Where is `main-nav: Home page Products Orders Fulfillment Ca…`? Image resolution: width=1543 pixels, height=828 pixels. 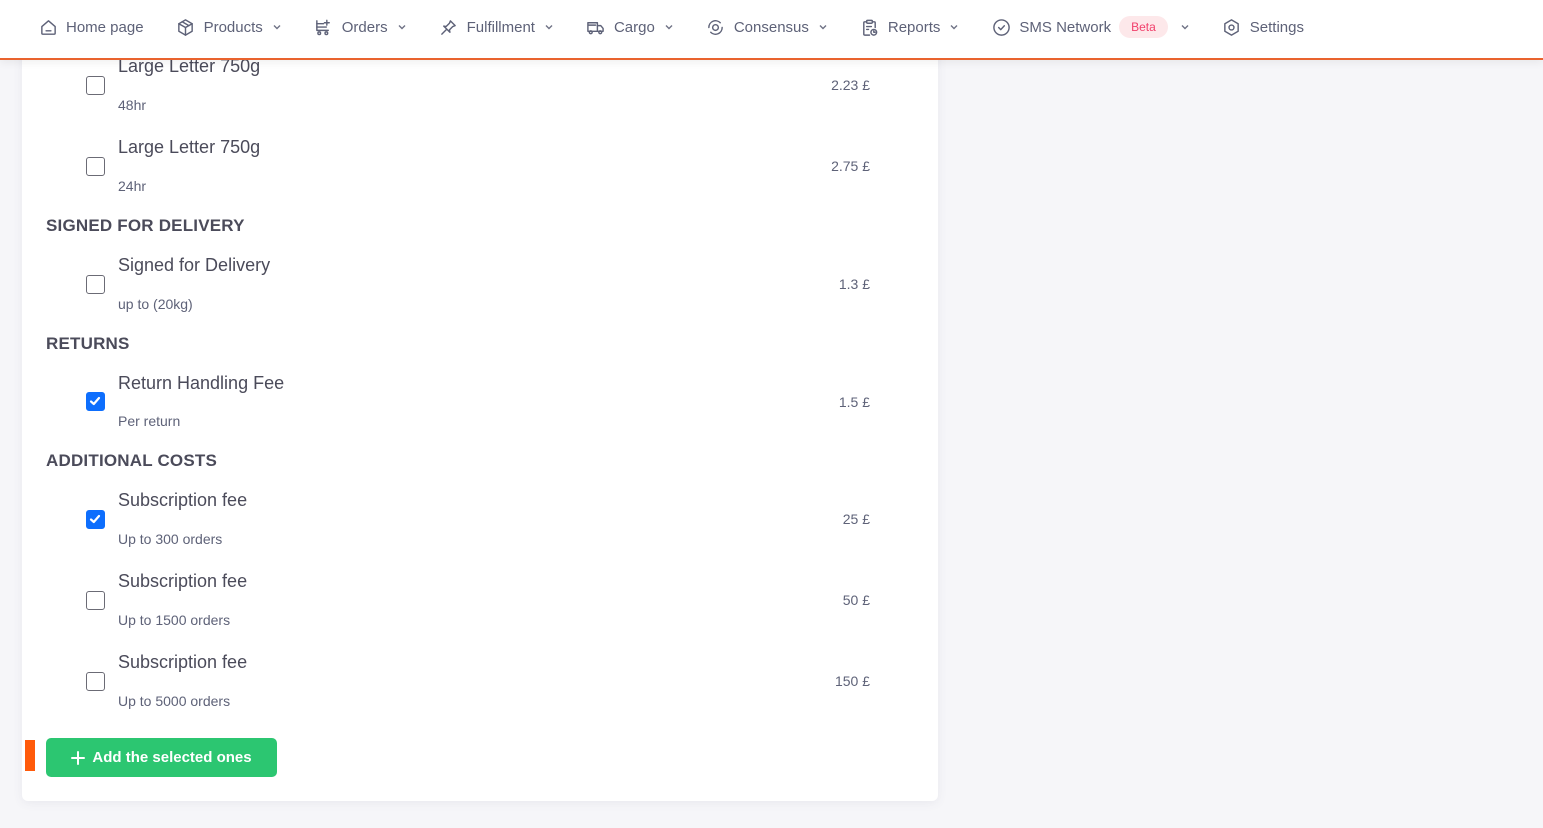 main-nav: Home page Products Orders Fulfillment Ca… is located at coordinates (771, 27).